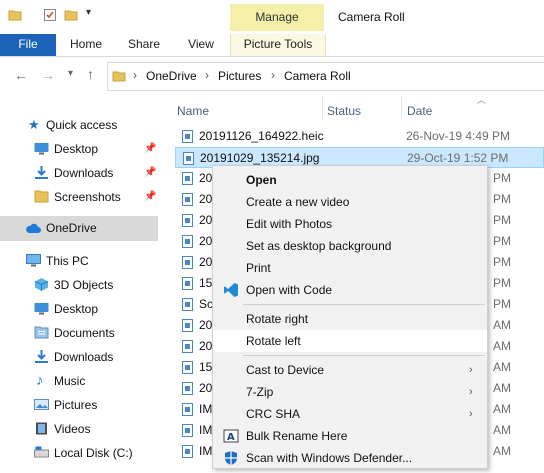 This screenshot has height=473, width=544. I want to click on menu-item-edit-with-photos: Edit with Photos, so click(350, 224).